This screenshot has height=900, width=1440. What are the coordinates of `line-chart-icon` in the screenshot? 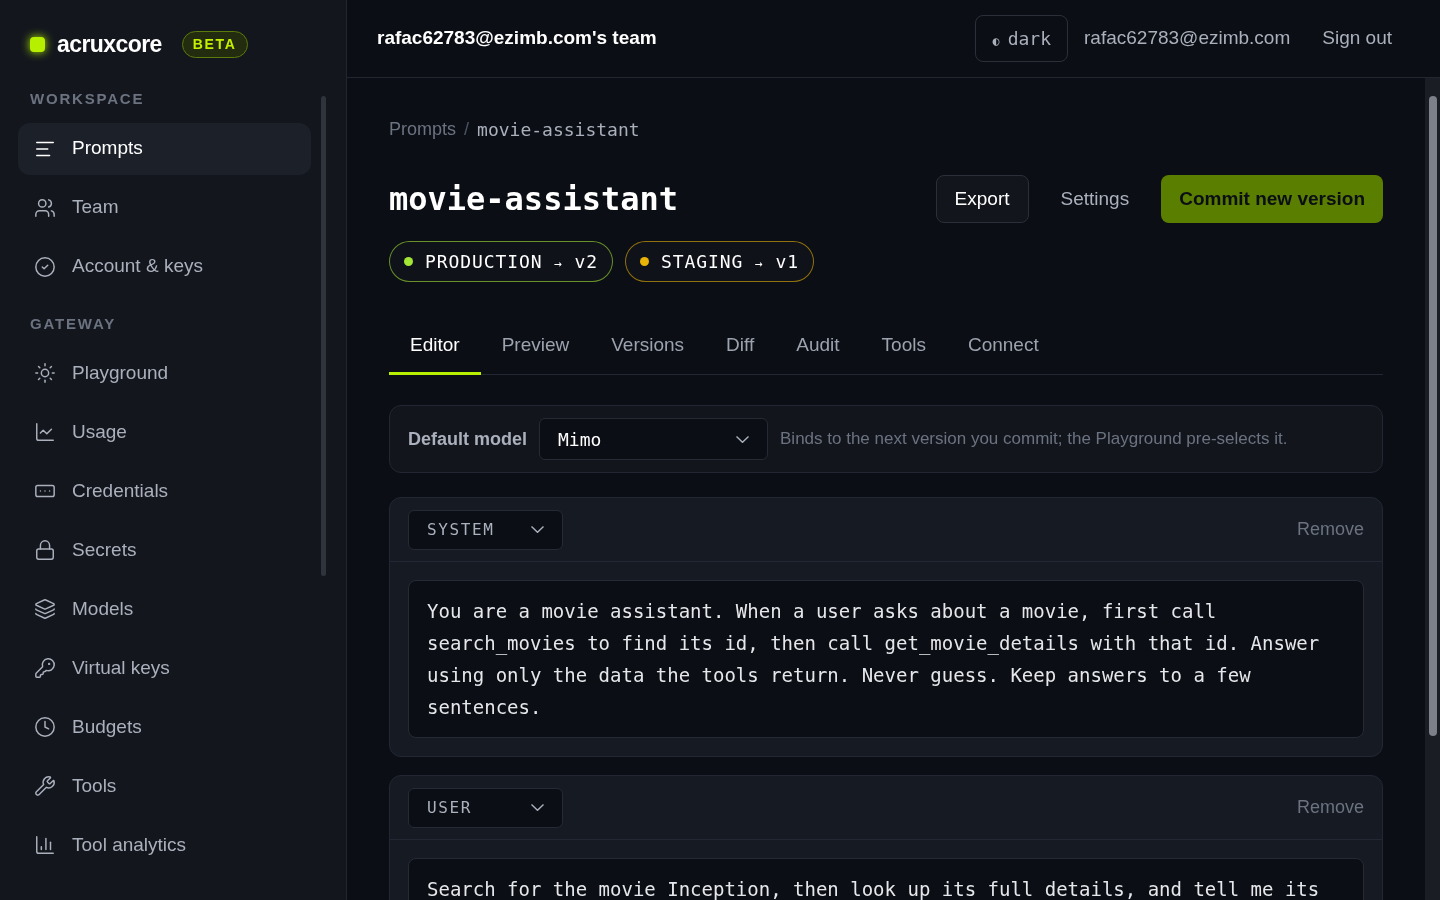 It's located at (45, 432).